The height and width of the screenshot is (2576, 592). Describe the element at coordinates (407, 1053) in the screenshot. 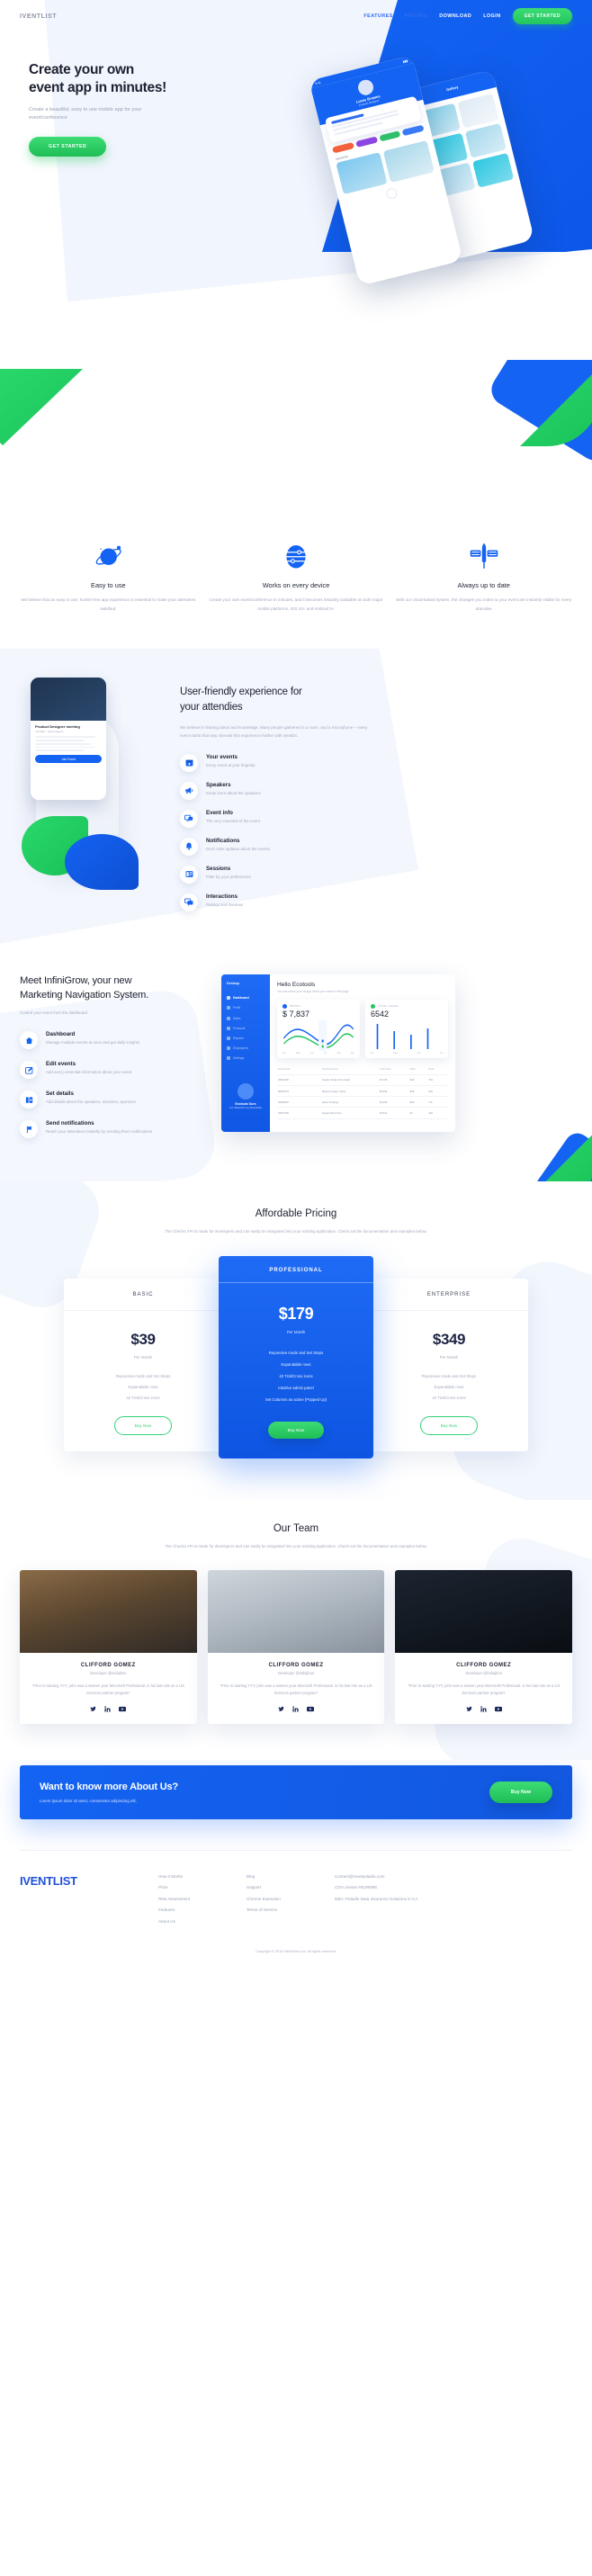

I see `sales-chart-axis: Apr May Jun Jul` at that location.